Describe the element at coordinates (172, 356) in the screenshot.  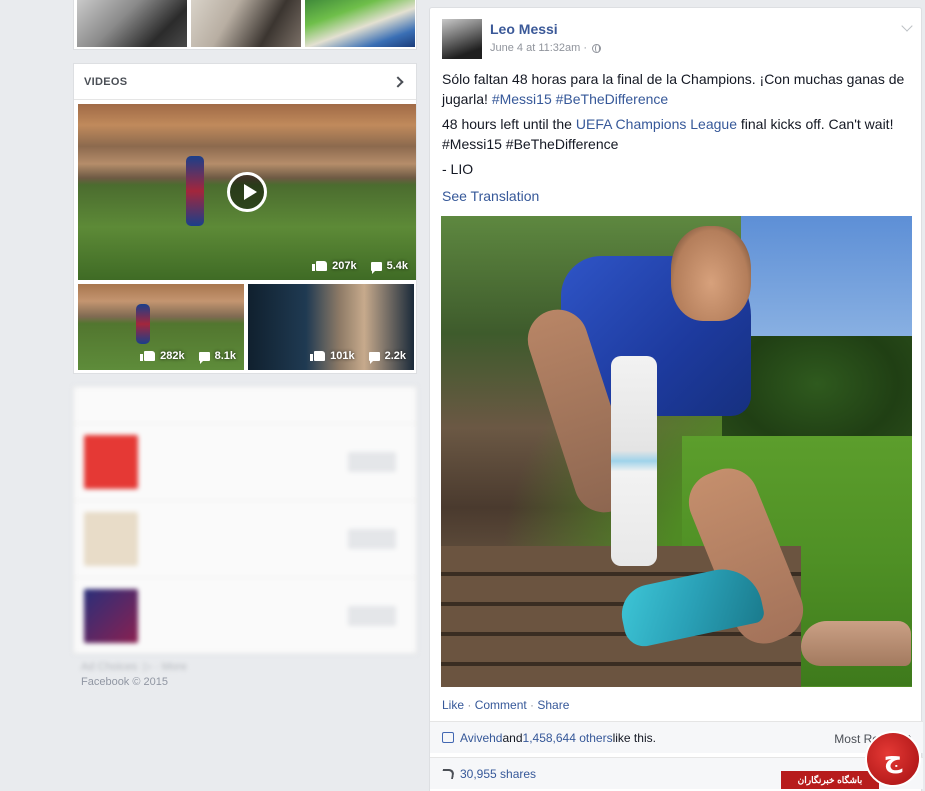
I see `video-likes: 282k` at that location.